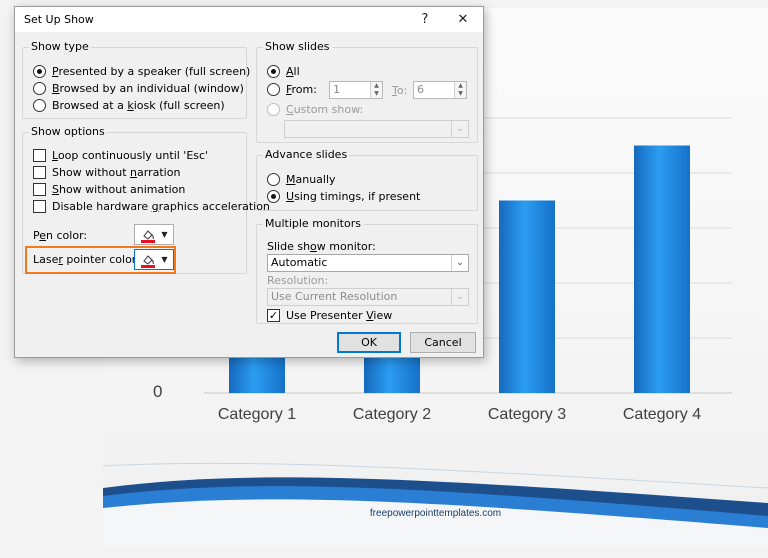 This screenshot has width=768, height=558. I want to click on cancel-button: Cancel, so click(443, 342).